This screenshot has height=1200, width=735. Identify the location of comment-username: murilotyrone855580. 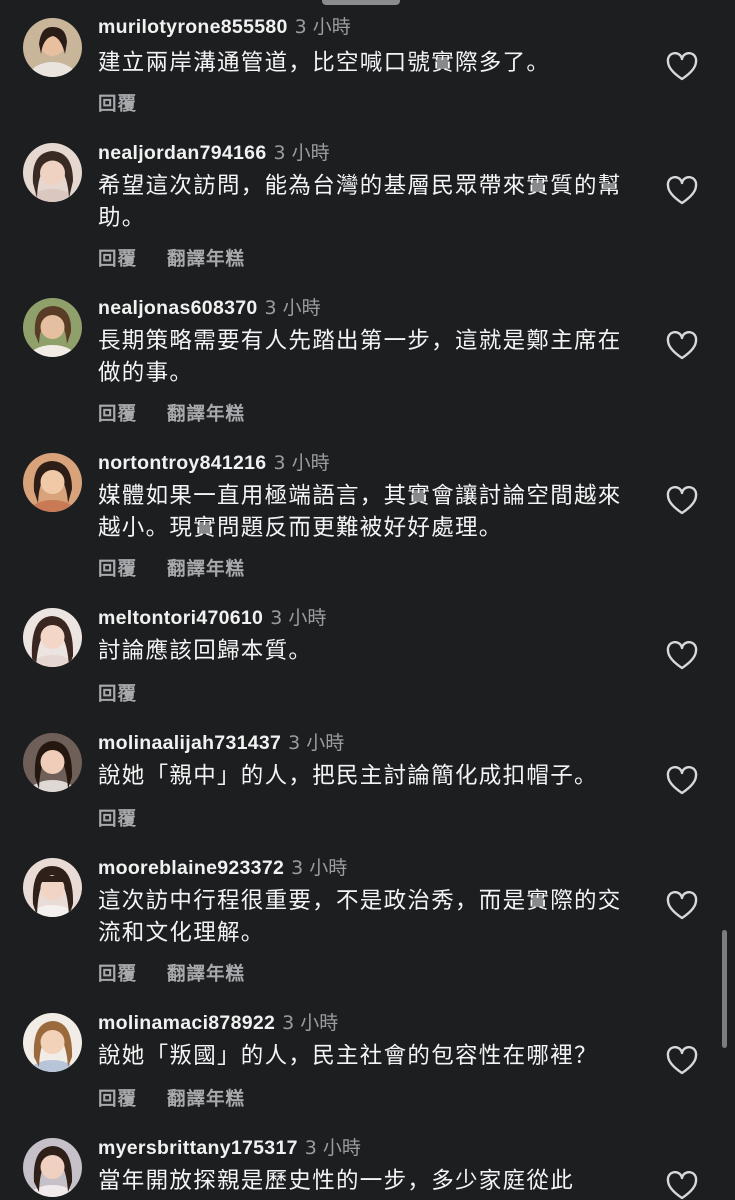
(193, 27).